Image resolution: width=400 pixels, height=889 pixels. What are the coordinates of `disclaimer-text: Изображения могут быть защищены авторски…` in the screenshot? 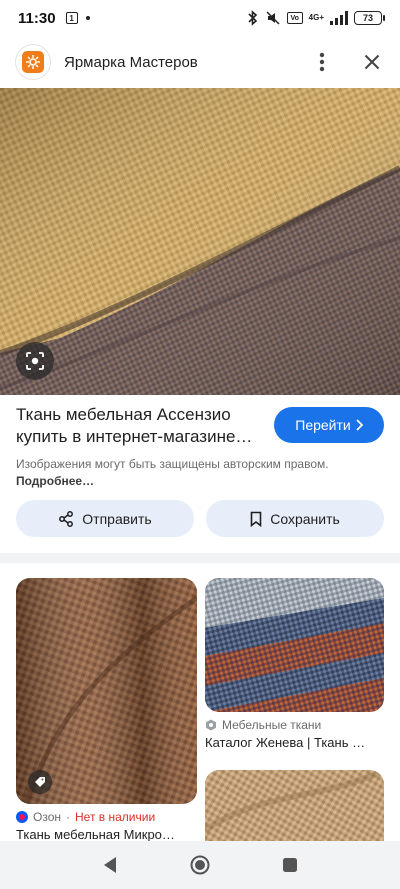 It's located at (172, 464).